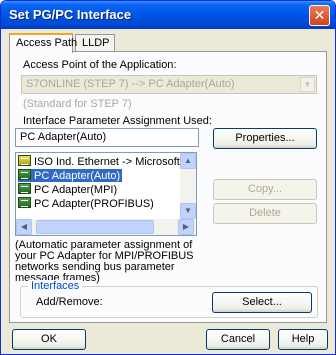 Image resolution: width=336 pixels, height=355 pixels. I want to click on horizontal-scrollbar: ◀ ▶, so click(106, 227).